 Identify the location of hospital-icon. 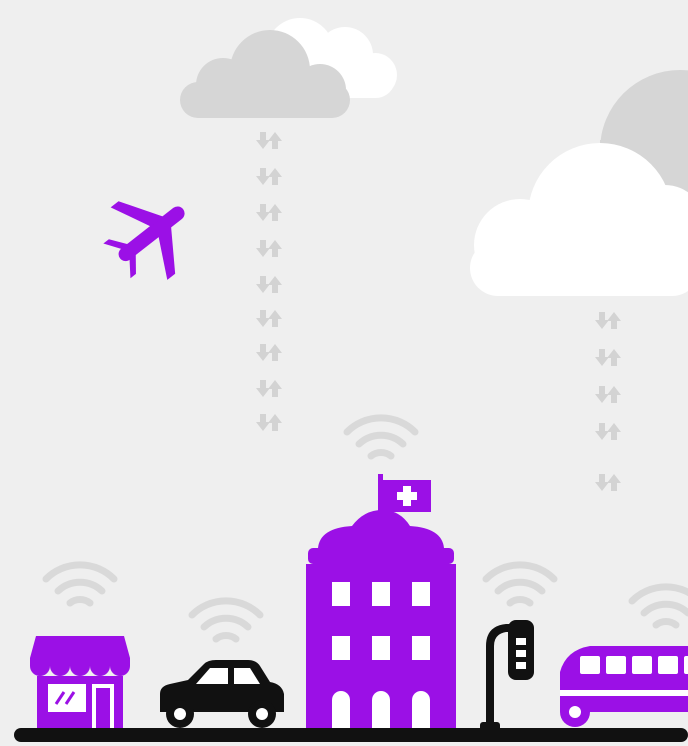
(381, 620).